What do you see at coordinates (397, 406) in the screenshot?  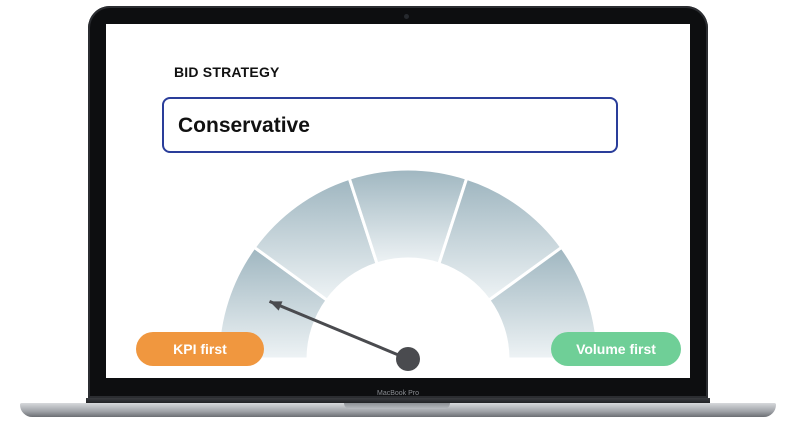 I see `laptop-notch` at bounding box center [397, 406].